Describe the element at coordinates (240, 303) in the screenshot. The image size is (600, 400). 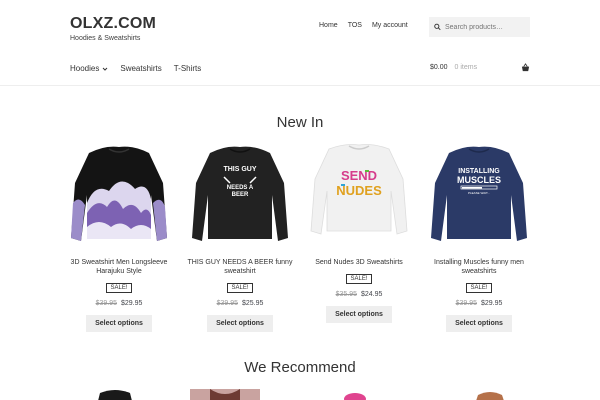
I see `product-price: $39.95 $25.95` at that location.